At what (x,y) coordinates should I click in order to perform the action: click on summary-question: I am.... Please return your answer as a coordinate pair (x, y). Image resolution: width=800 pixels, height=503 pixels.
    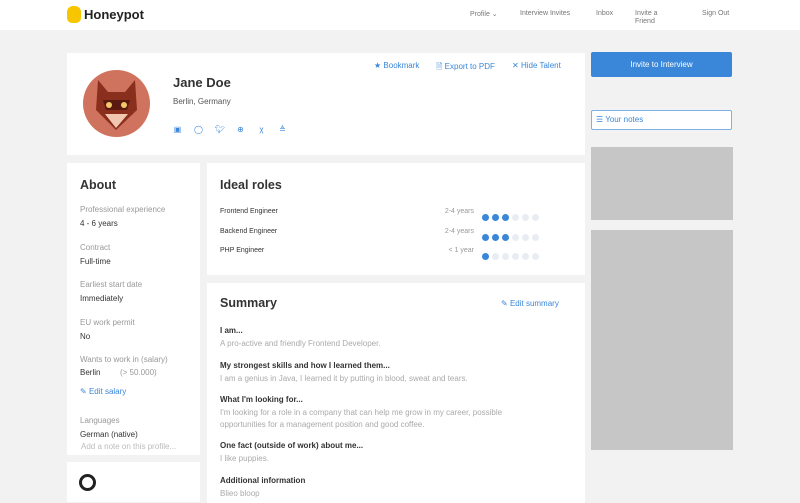
    Looking at the image, I should click on (231, 330).